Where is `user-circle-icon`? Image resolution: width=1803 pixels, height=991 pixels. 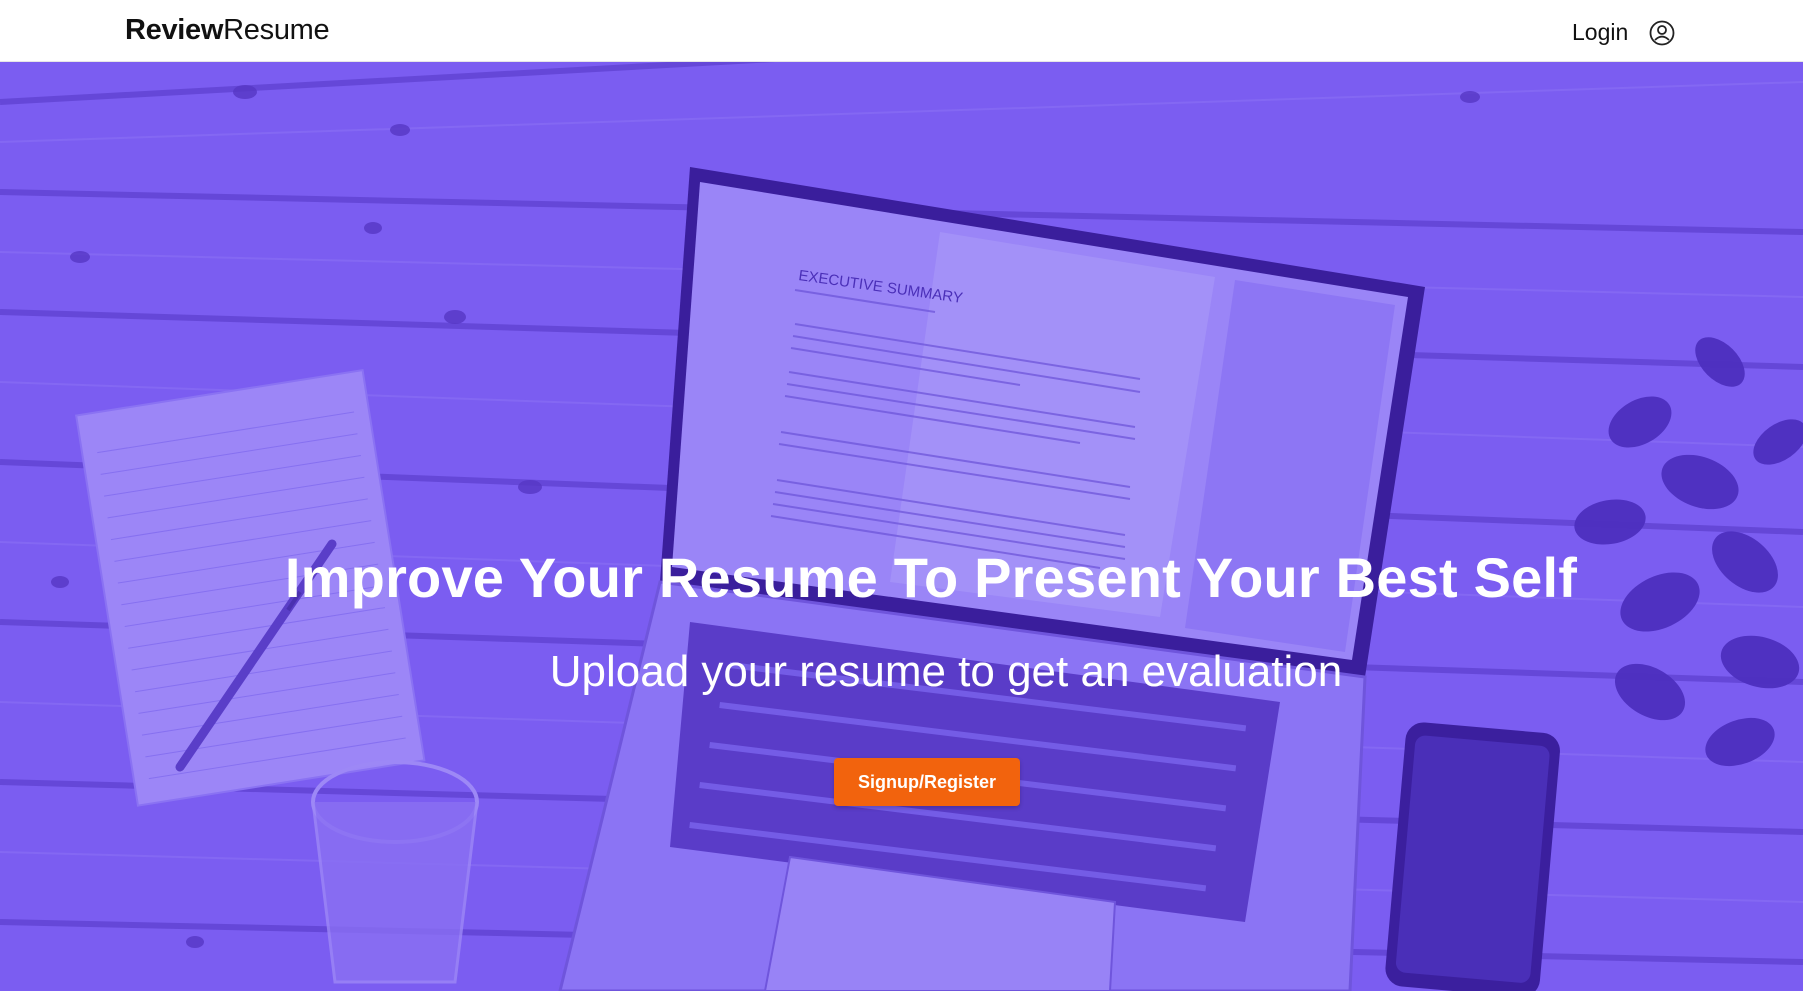 user-circle-icon is located at coordinates (1662, 33).